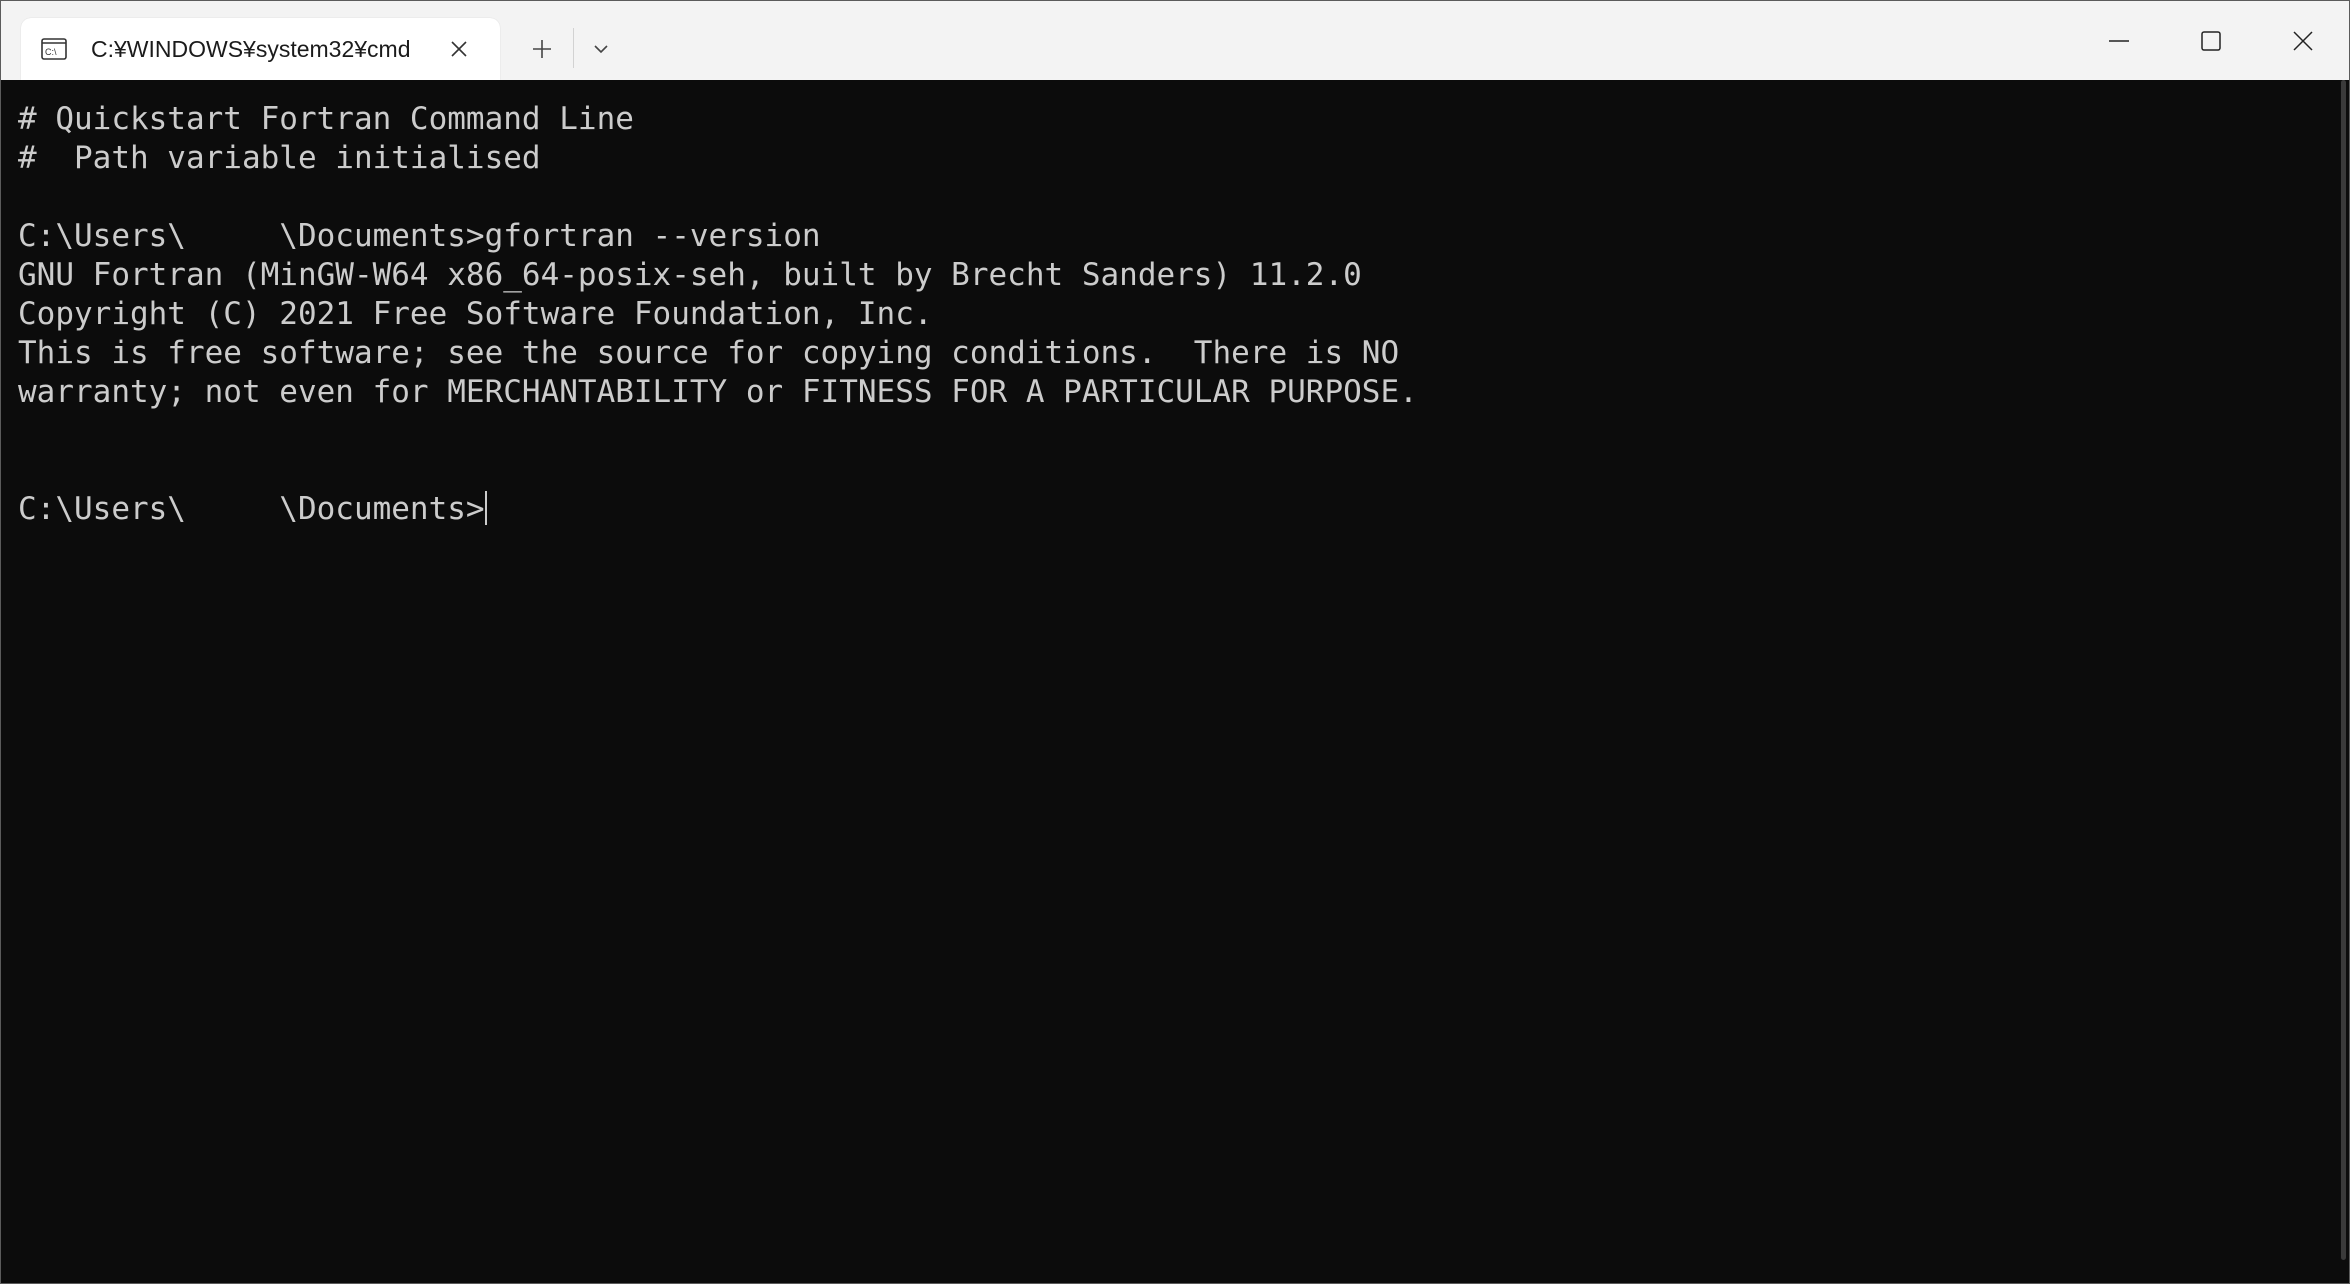 This screenshot has height=1284, width=2350. I want to click on minimize-icon, so click(2119, 40).